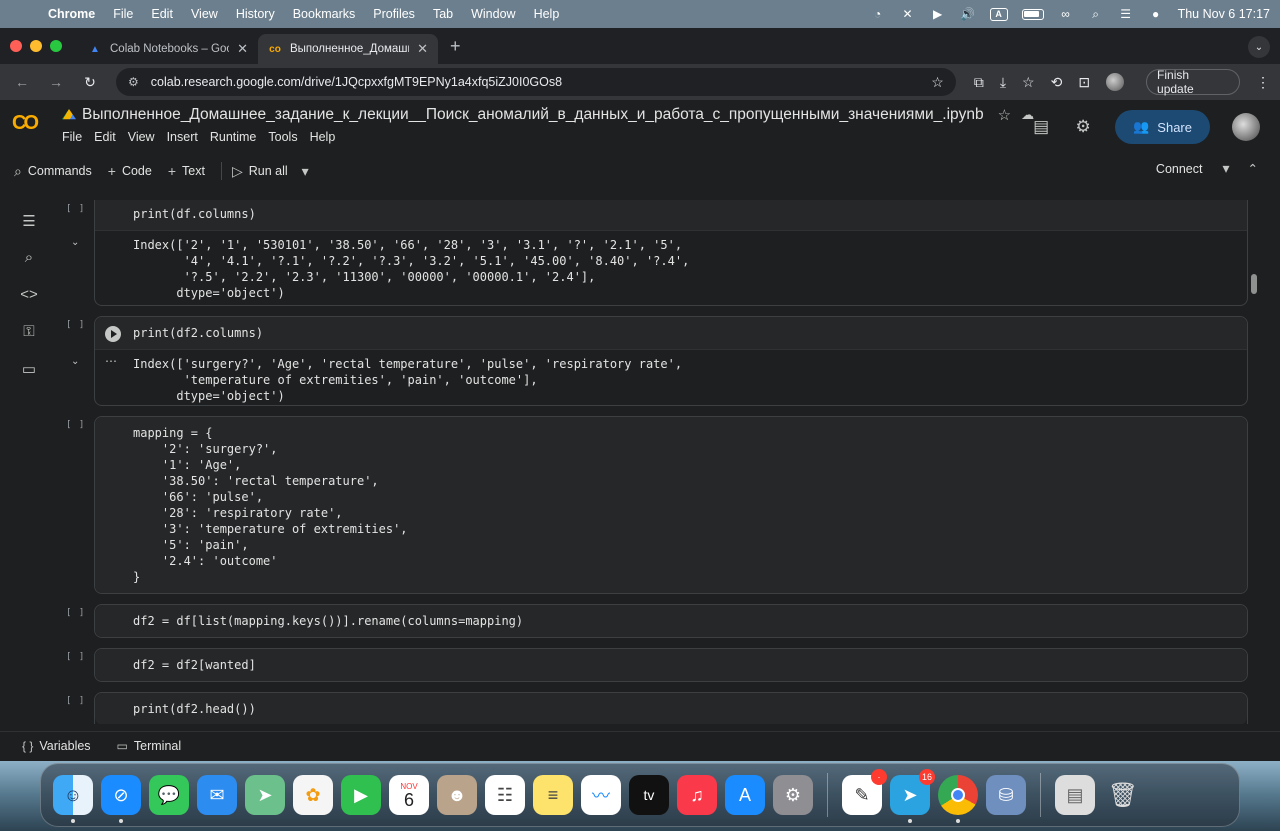 Image resolution: width=1280 pixels, height=831 pixels. What do you see at coordinates (133, 82) in the screenshot?
I see `site-info-icon: ⚙` at bounding box center [133, 82].